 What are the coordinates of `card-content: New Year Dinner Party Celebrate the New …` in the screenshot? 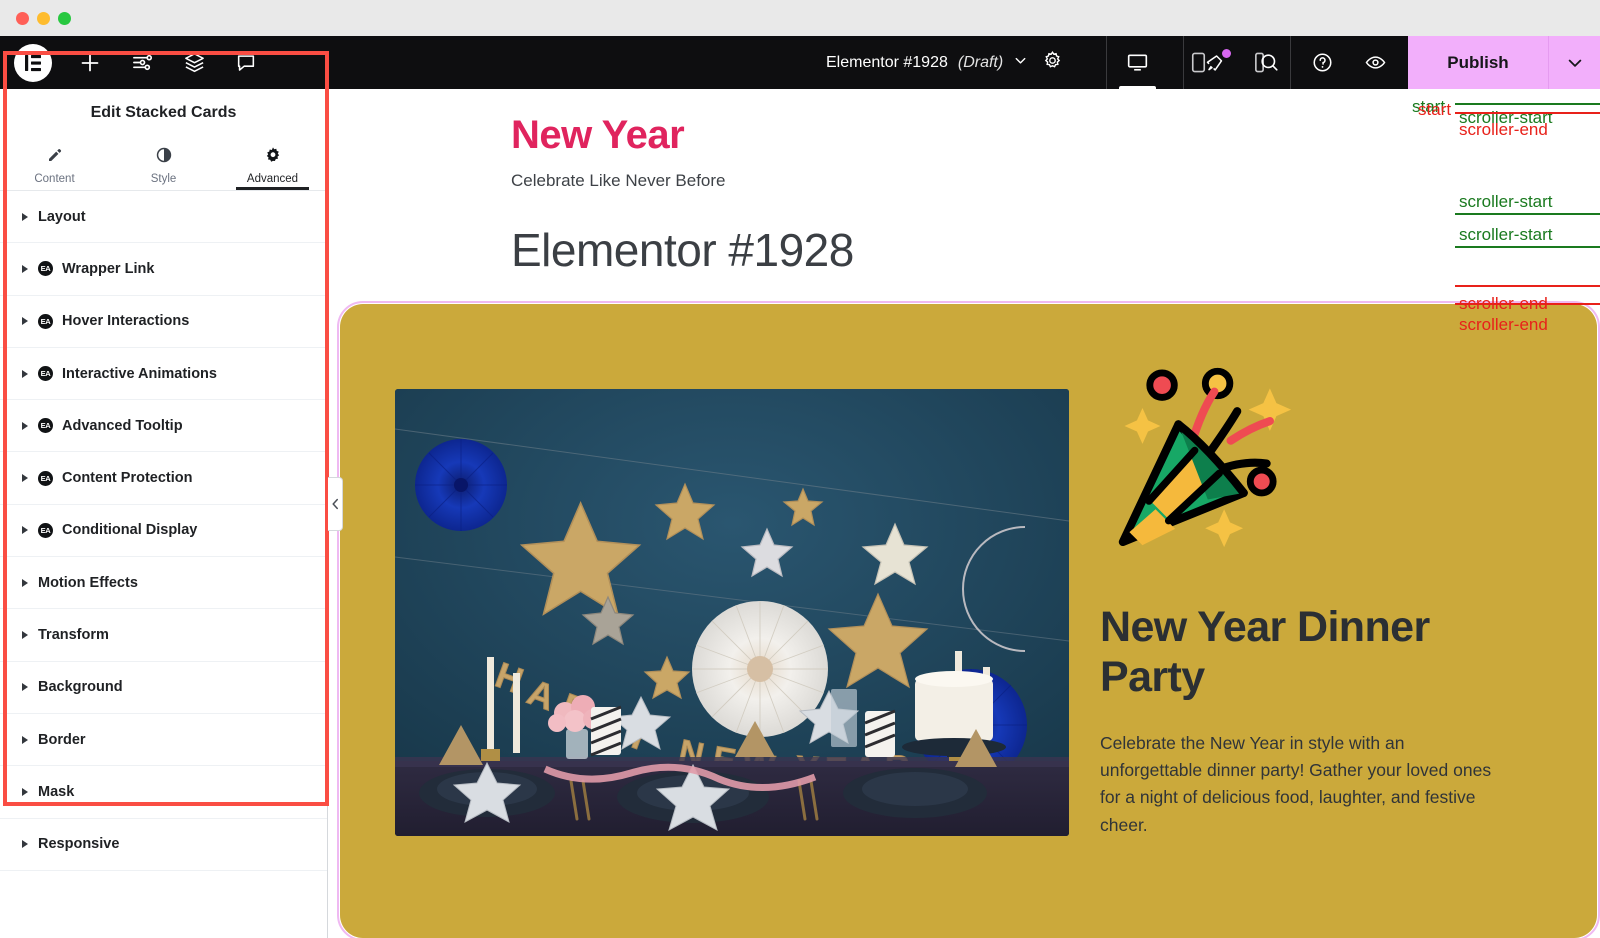 It's located at (1320, 599).